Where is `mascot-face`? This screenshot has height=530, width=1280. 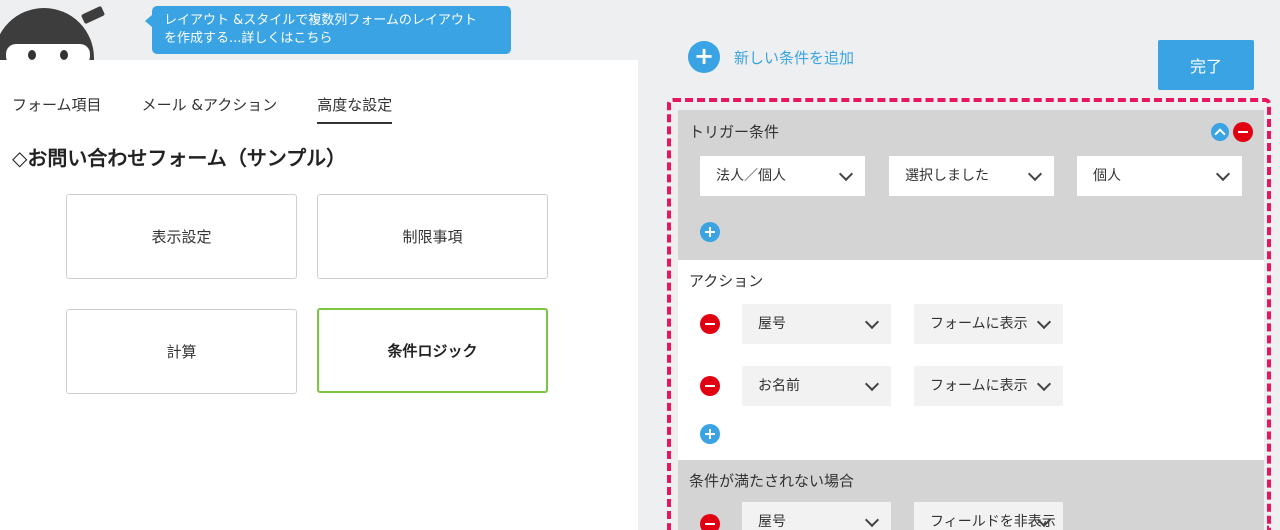
mascot-face is located at coordinates (48, 52).